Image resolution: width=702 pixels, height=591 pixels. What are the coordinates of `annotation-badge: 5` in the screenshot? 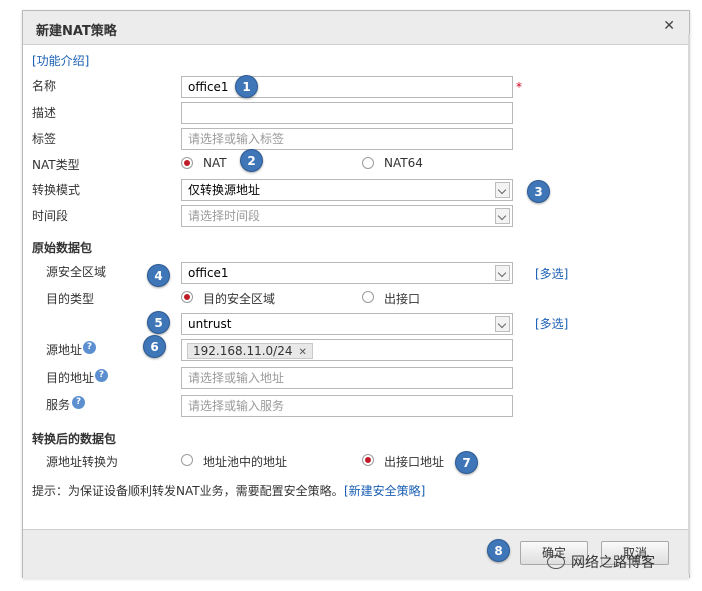 It's located at (158, 322).